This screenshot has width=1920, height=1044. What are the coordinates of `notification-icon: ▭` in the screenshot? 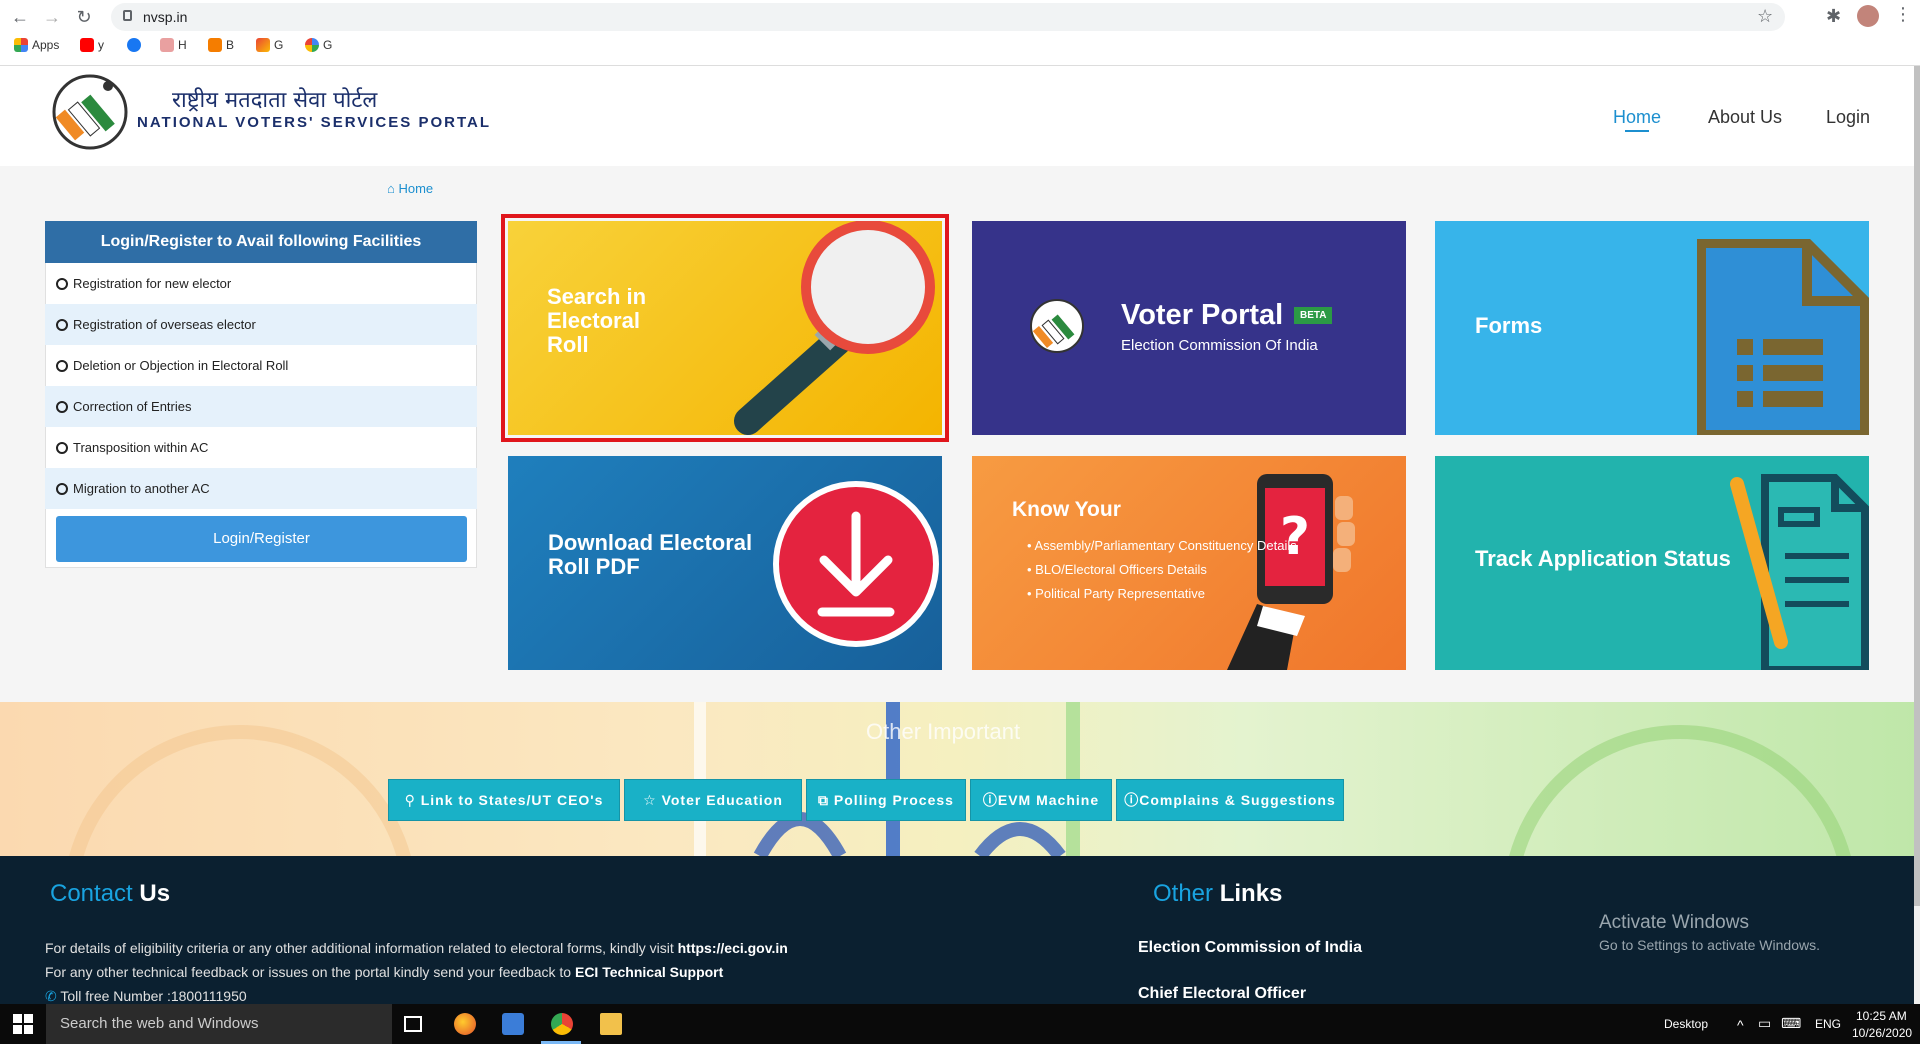 It's located at (1764, 1023).